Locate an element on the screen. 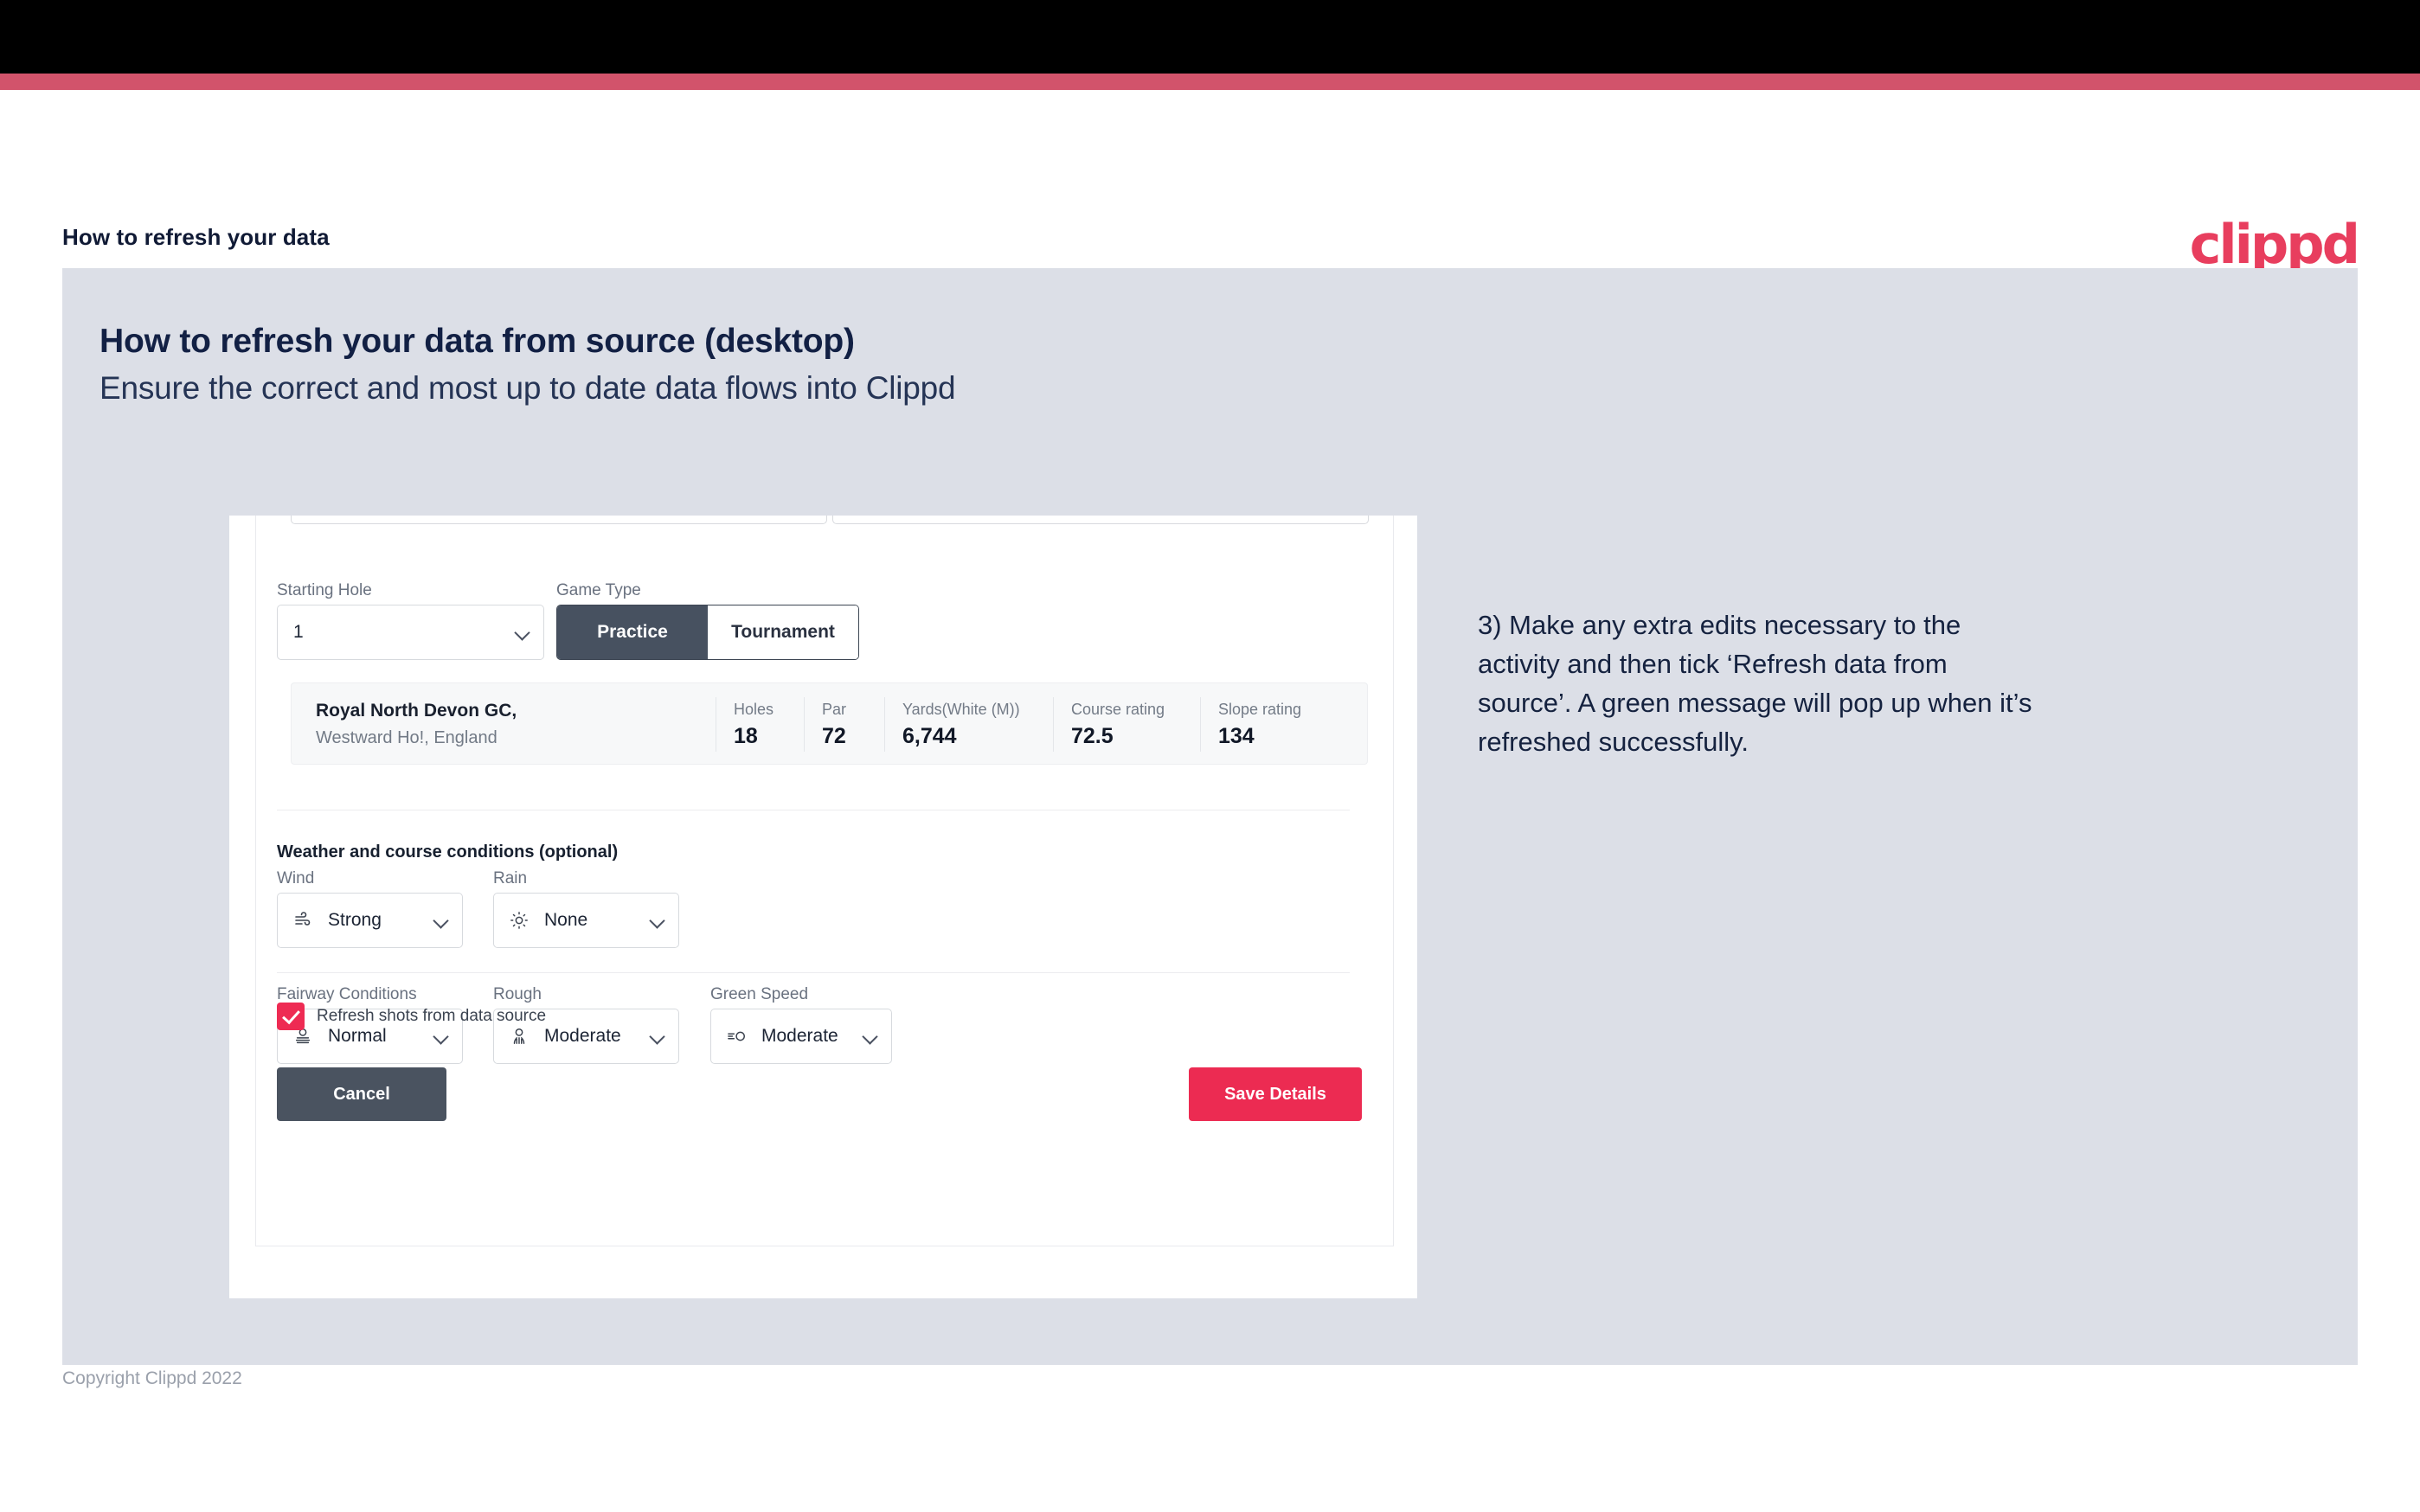 This screenshot has width=2420, height=1512. starting-hole-label: Starting Hole is located at coordinates (324, 590).